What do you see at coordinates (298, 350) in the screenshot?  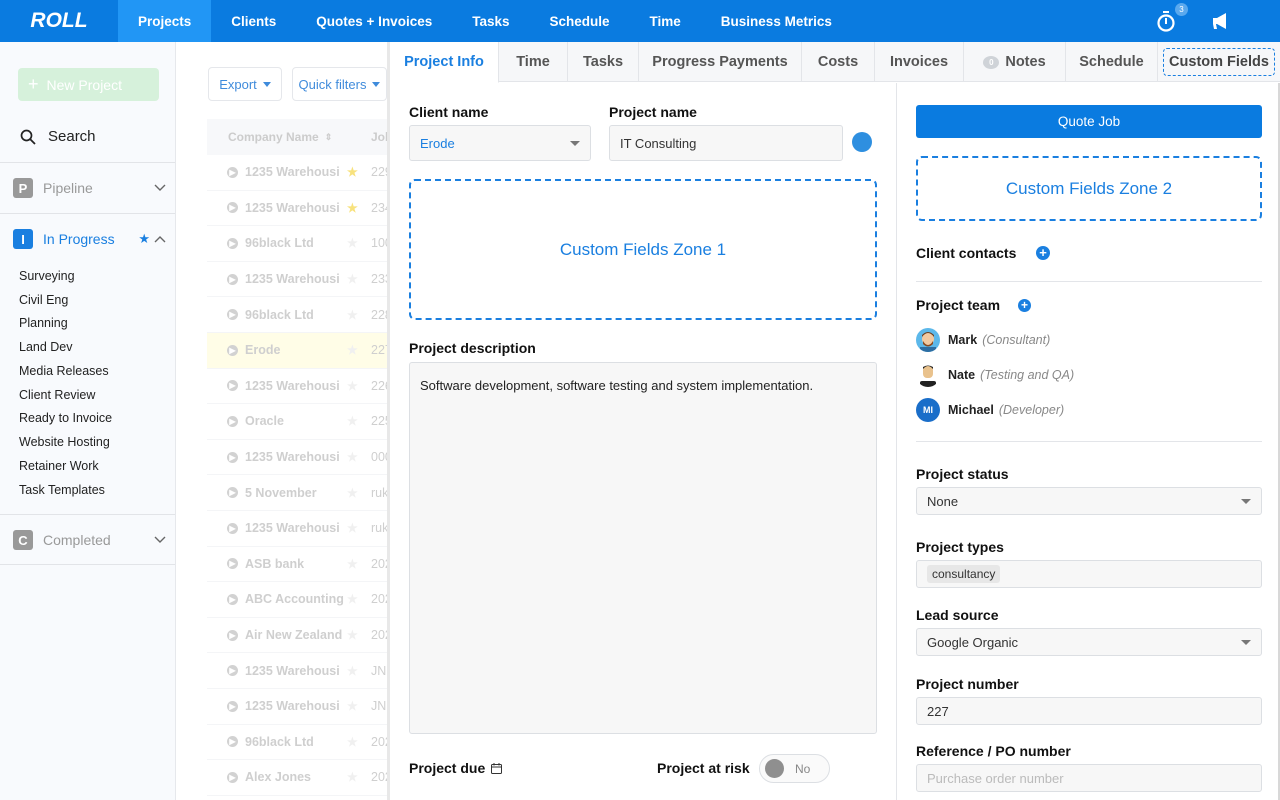 I see `table-row: ▶ Erode ★ 227` at bounding box center [298, 350].